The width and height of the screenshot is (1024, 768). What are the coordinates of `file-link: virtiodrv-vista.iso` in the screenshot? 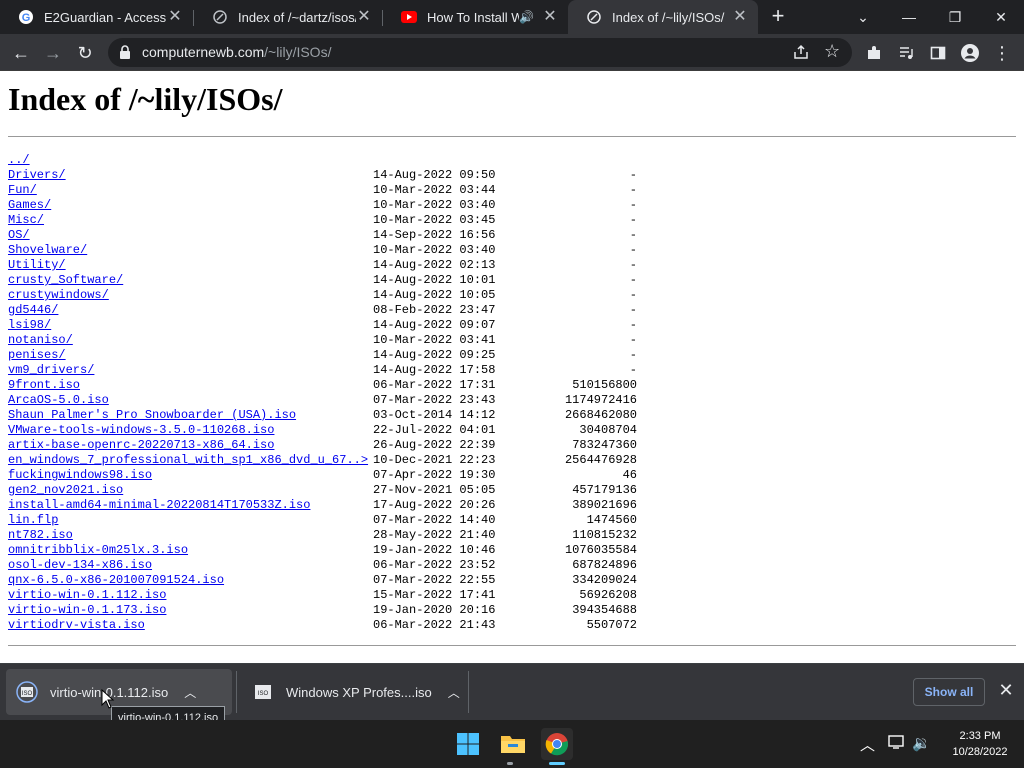 It's located at (76, 625).